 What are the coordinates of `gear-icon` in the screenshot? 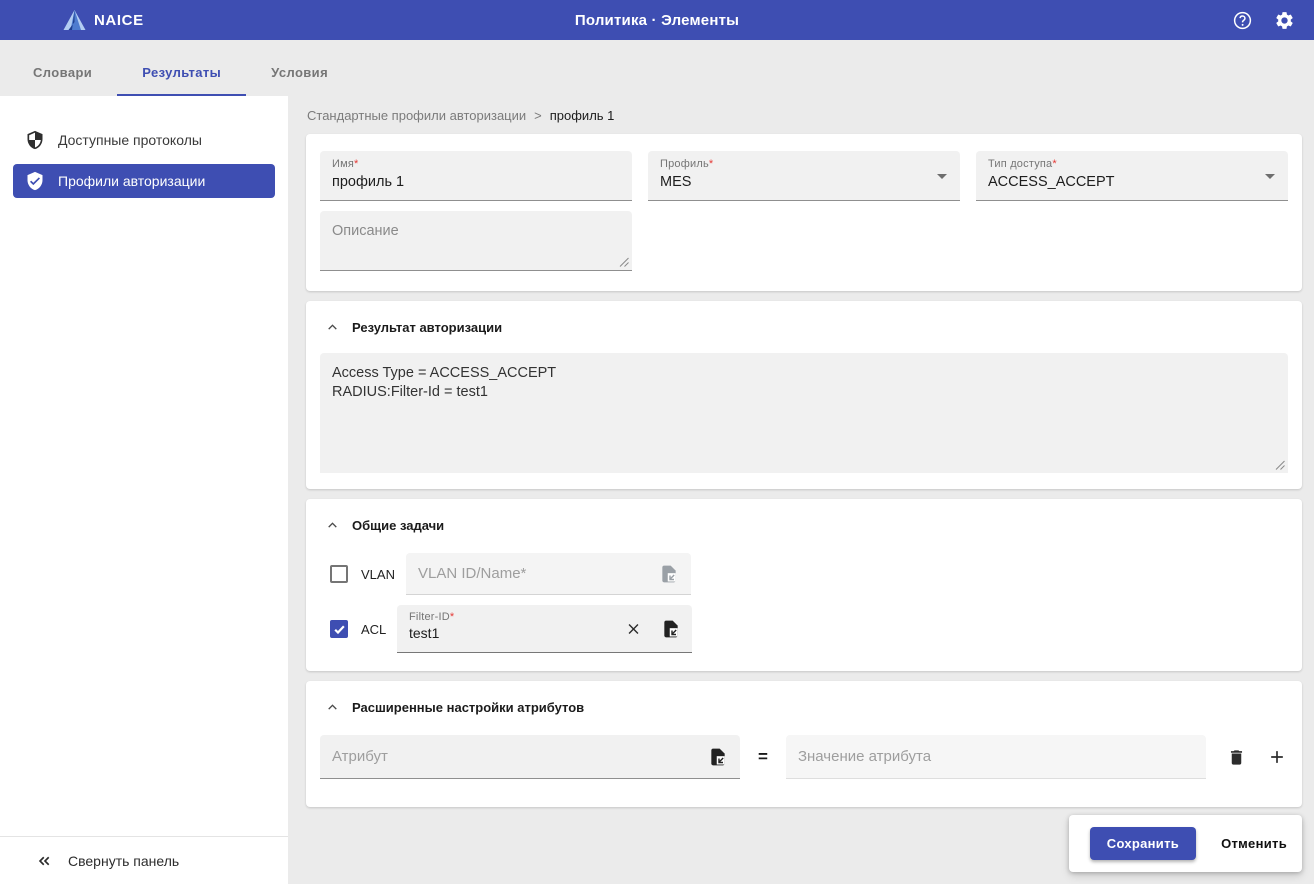 It's located at (1284, 20).